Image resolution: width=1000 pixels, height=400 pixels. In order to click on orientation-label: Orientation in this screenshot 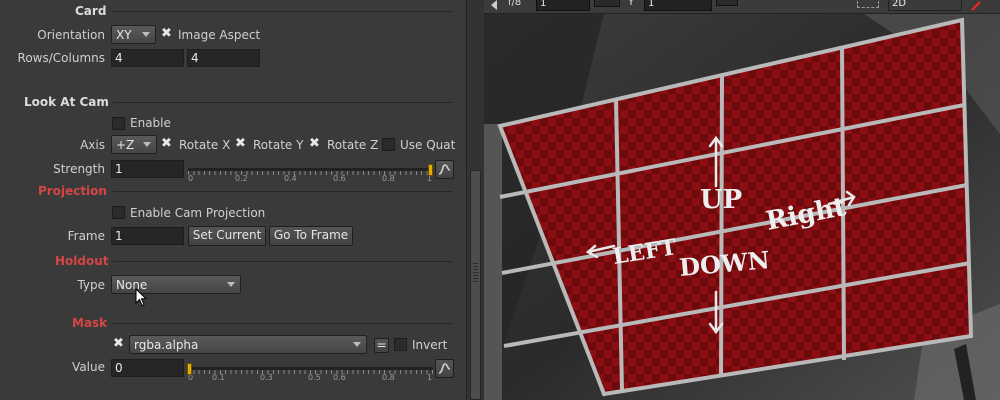, I will do `click(71, 35)`.